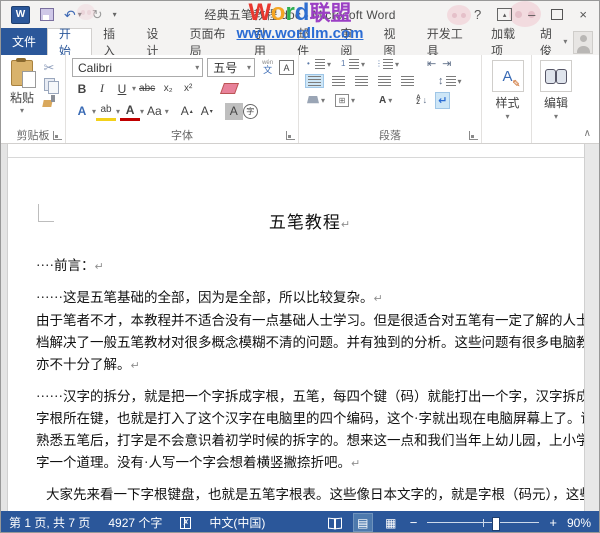  What do you see at coordinates (407, 81) in the screenshot?
I see `distribute-button` at bounding box center [407, 81].